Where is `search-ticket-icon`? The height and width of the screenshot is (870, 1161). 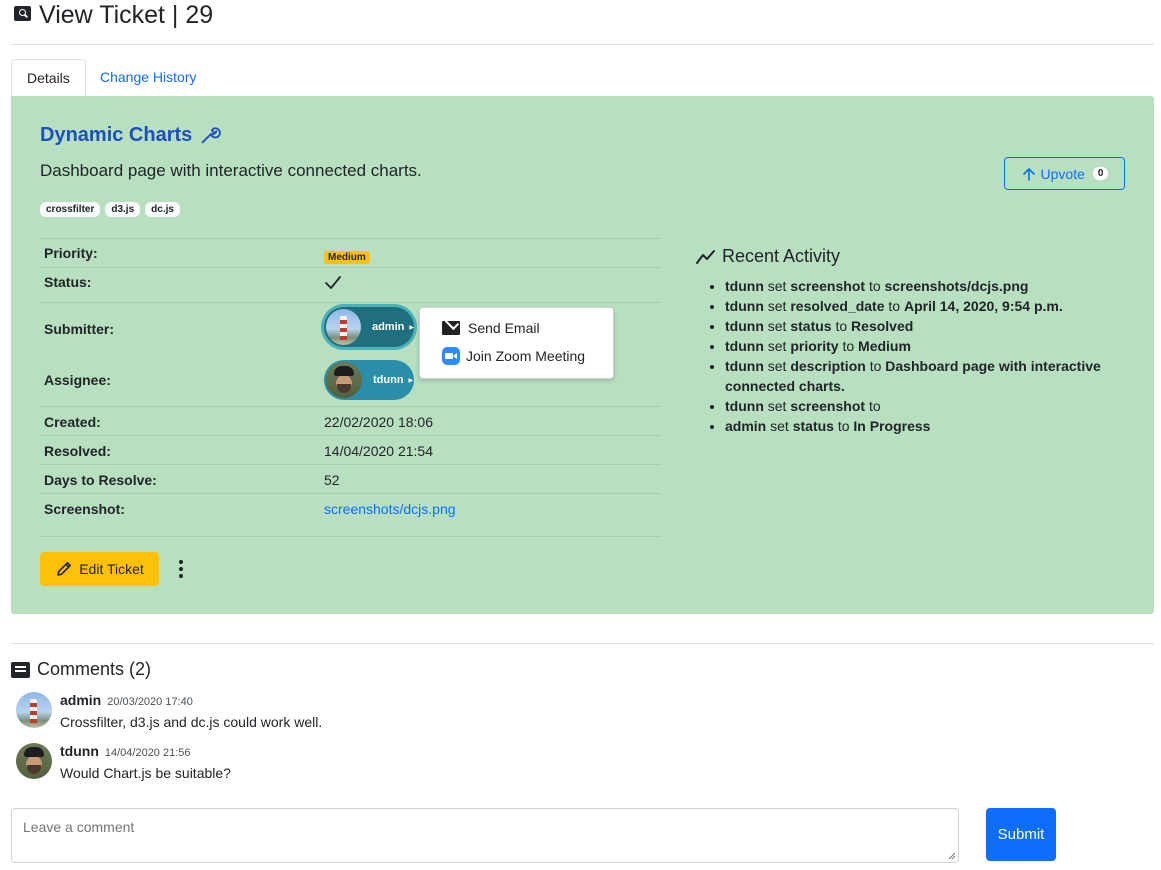
search-ticket-icon is located at coordinates (22, 13).